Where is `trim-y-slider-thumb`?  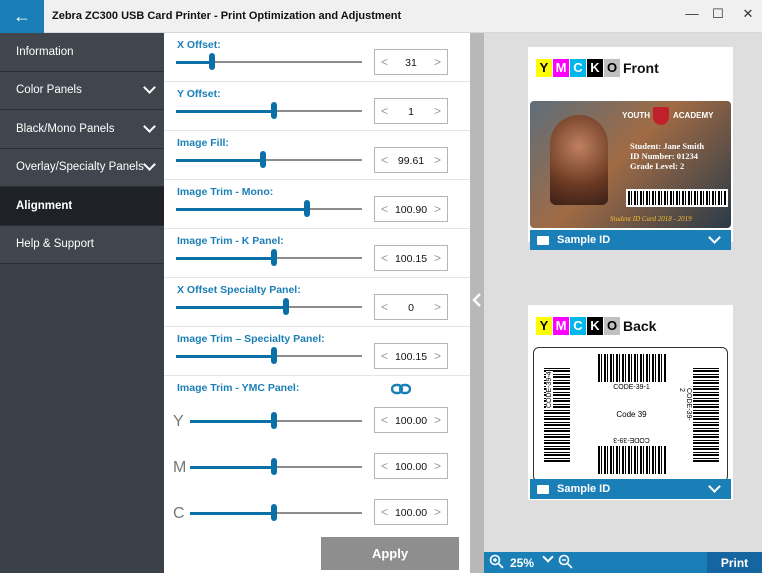 trim-y-slider-thumb is located at coordinates (274, 420).